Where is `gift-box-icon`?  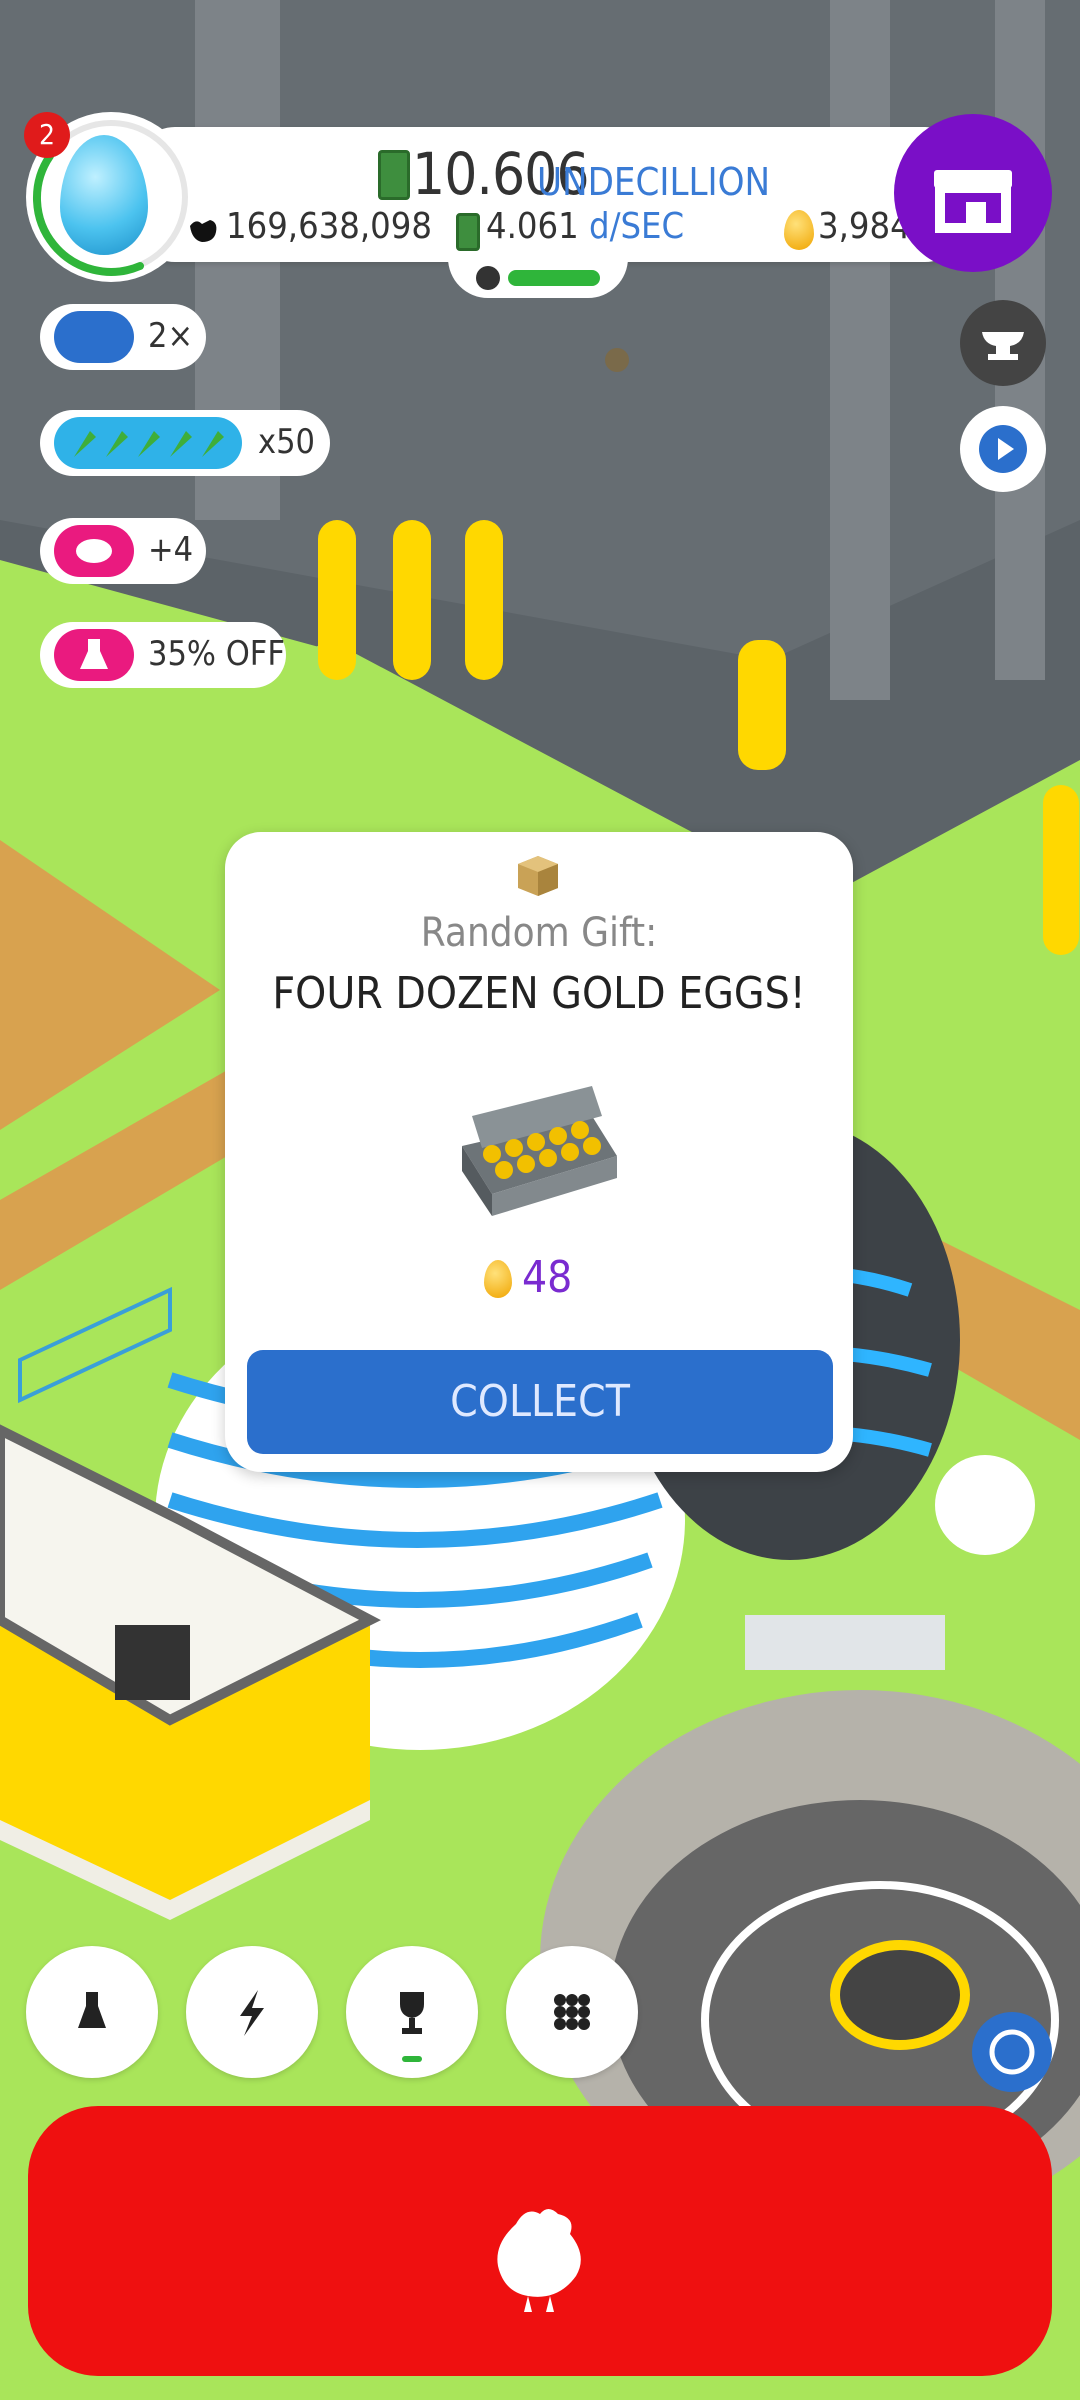 gift-box-icon is located at coordinates (538, 875).